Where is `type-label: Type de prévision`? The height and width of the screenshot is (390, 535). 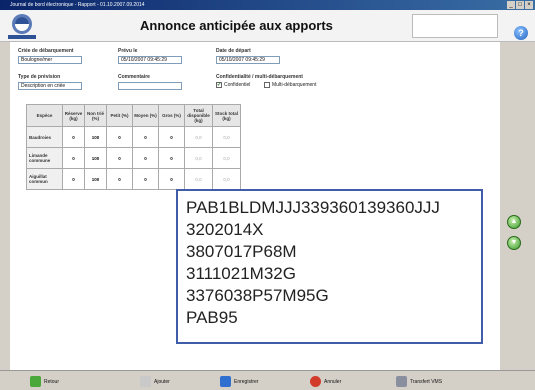 type-label: Type de prévision is located at coordinates (39, 77).